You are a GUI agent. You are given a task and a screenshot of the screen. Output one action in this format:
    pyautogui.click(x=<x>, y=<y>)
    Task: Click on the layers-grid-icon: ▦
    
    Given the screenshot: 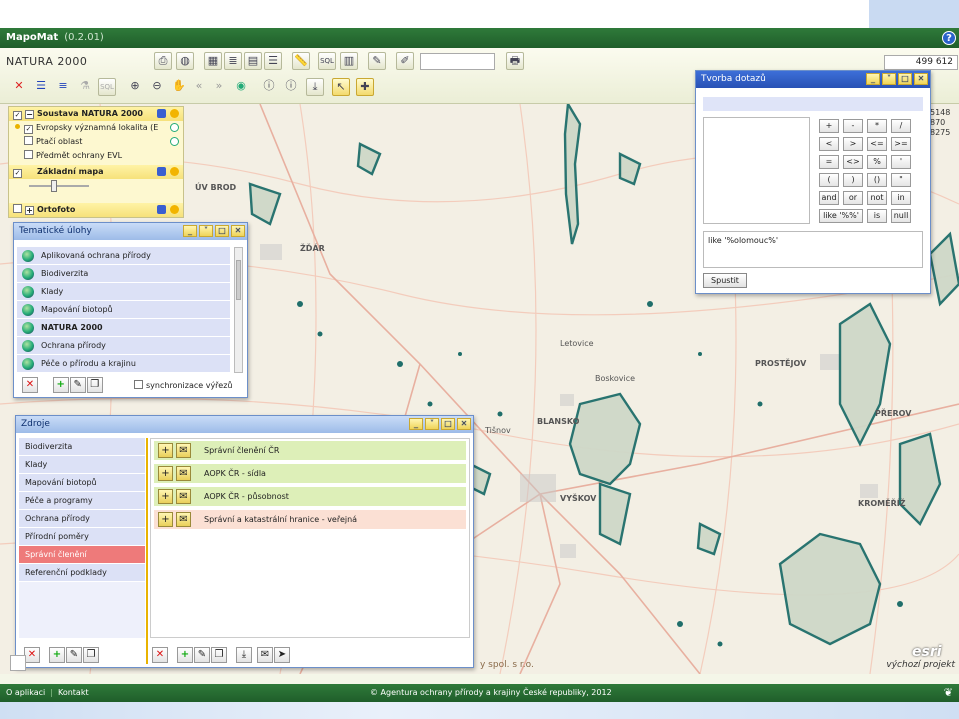 What is the action you would take?
    pyautogui.click(x=213, y=61)
    